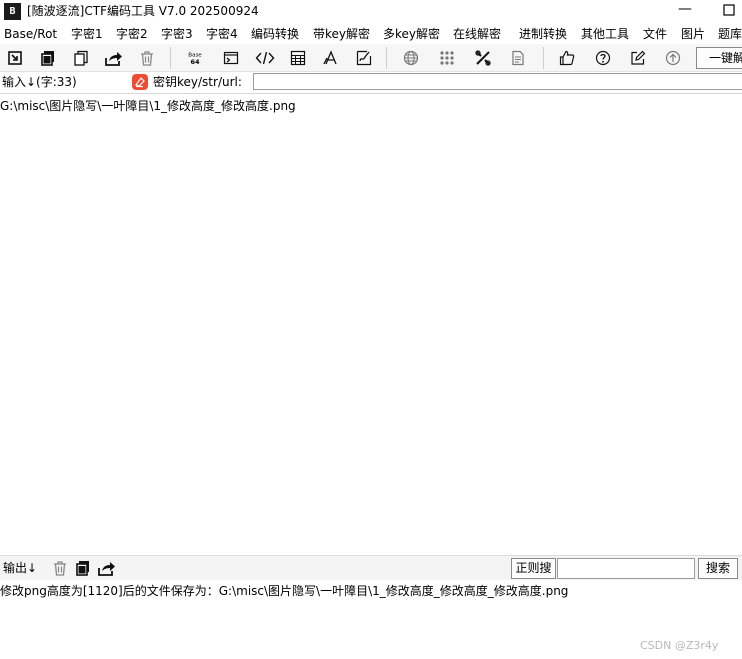 The height and width of the screenshot is (659, 742). I want to click on share-icon, so click(114, 58).